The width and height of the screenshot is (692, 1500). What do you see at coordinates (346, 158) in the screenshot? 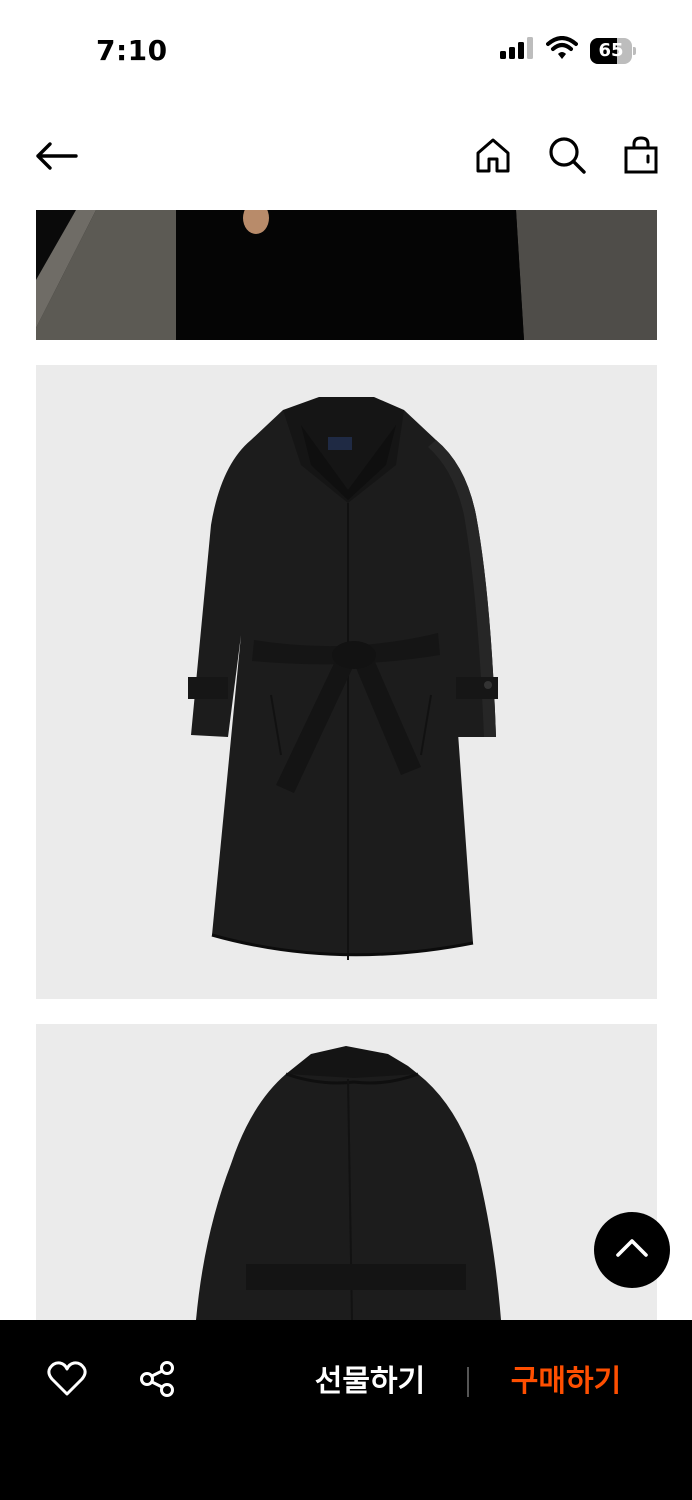
I see `nav-header` at bounding box center [346, 158].